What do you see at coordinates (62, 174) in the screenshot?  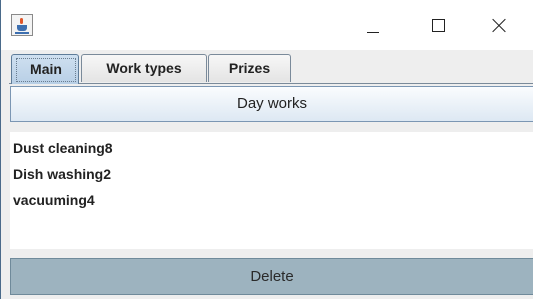 I see `list-item: Dish washing2` at bounding box center [62, 174].